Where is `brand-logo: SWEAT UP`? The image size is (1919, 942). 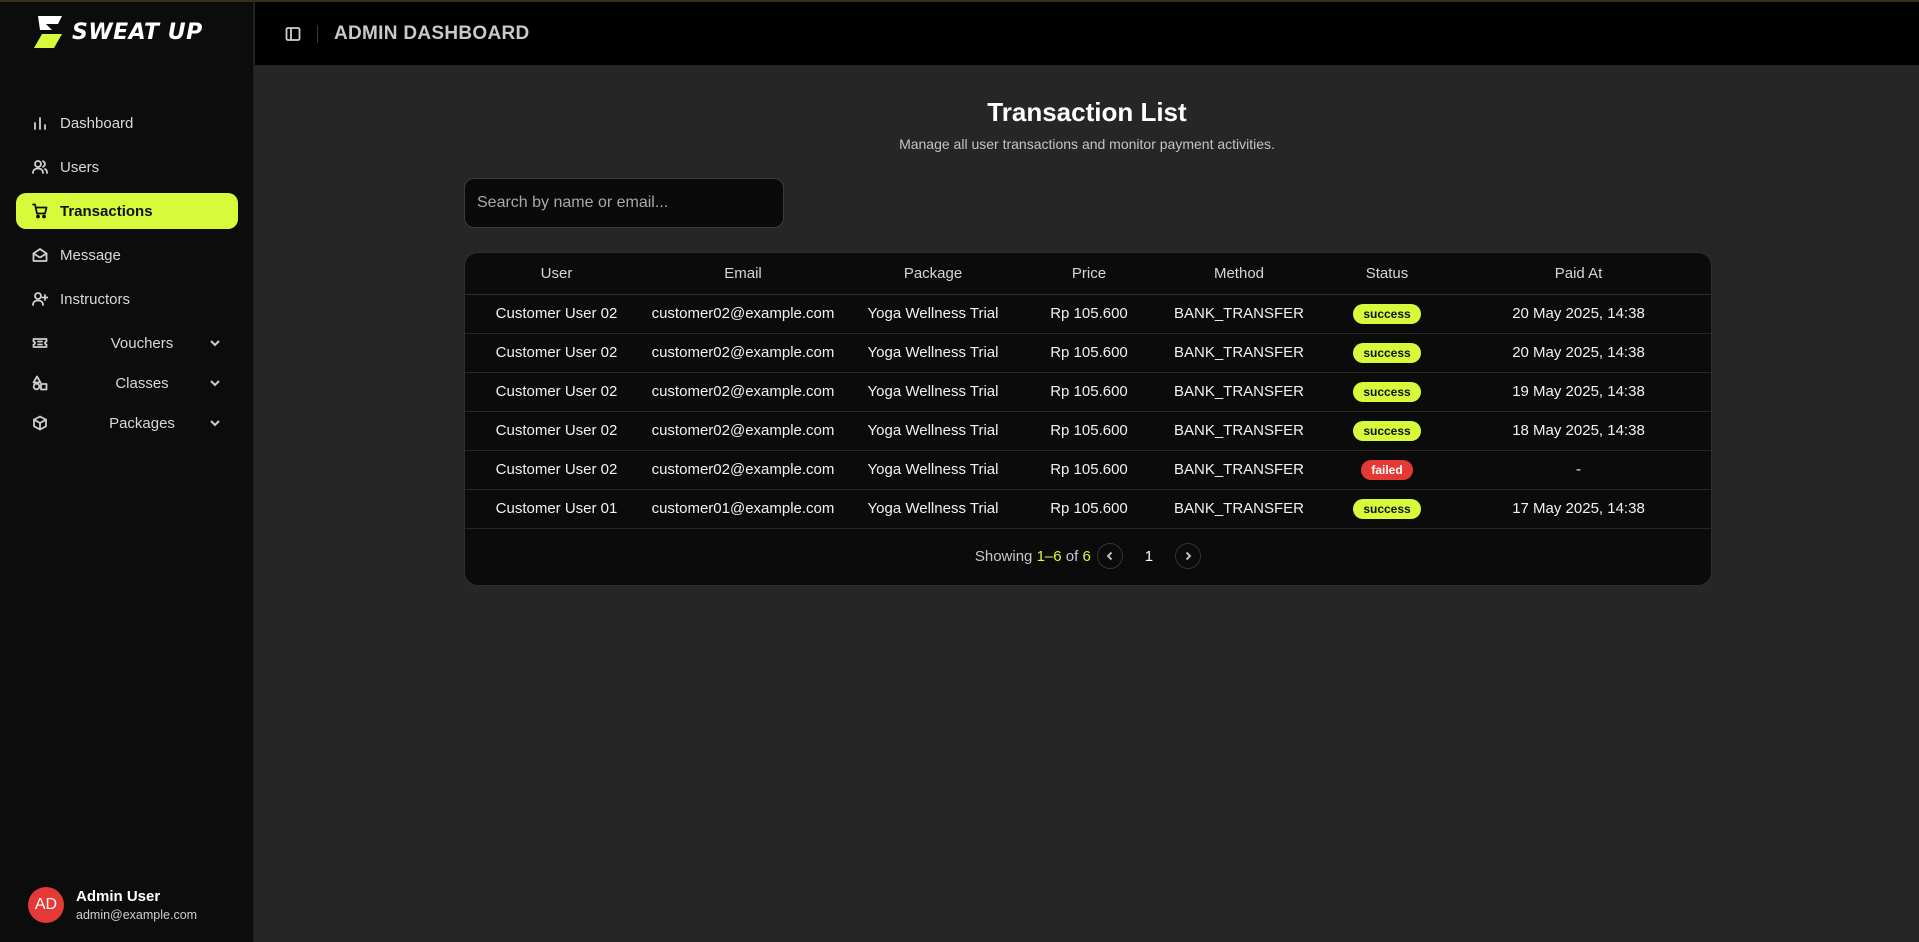 brand-logo: SWEAT UP is located at coordinates (117, 32).